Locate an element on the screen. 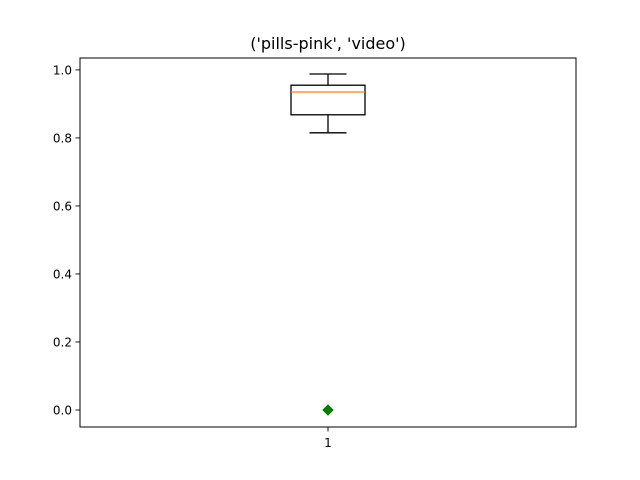  chart-title: ('pills-pink', 'video') is located at coordinates (328, 43).